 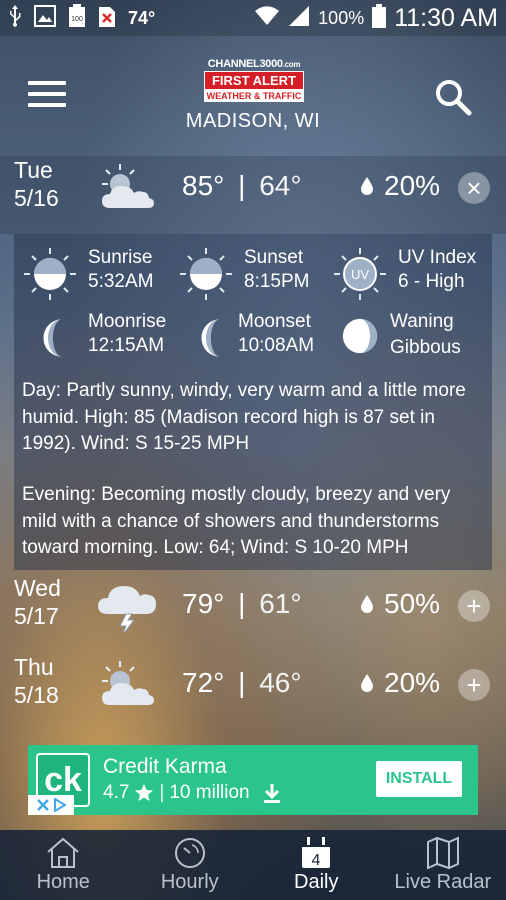 What do you see at coordinates (33, 170) in the screenshot?
I see `day-name: Tue` at bounding box center [33, 170].